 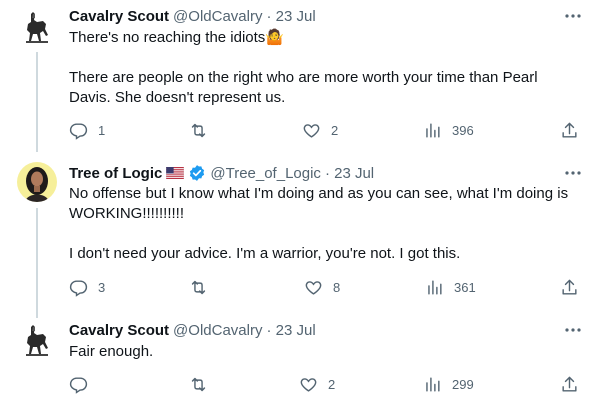 I want to click on tweet-actions: 2 299, so click(x=326, y=384).